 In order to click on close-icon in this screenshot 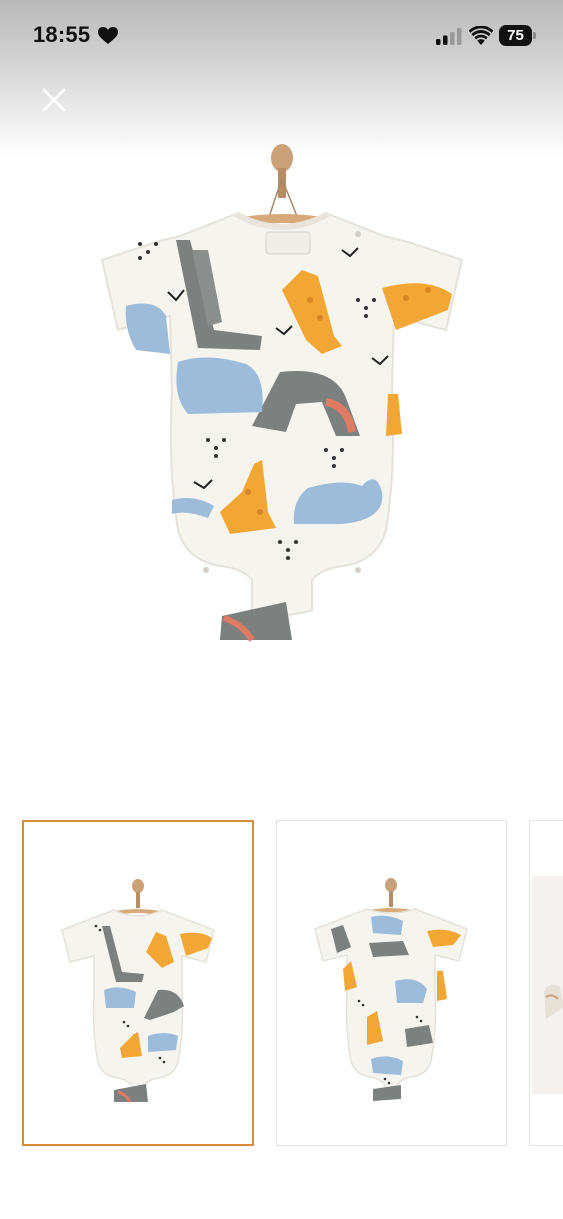, I will do `click(54, 100)`.